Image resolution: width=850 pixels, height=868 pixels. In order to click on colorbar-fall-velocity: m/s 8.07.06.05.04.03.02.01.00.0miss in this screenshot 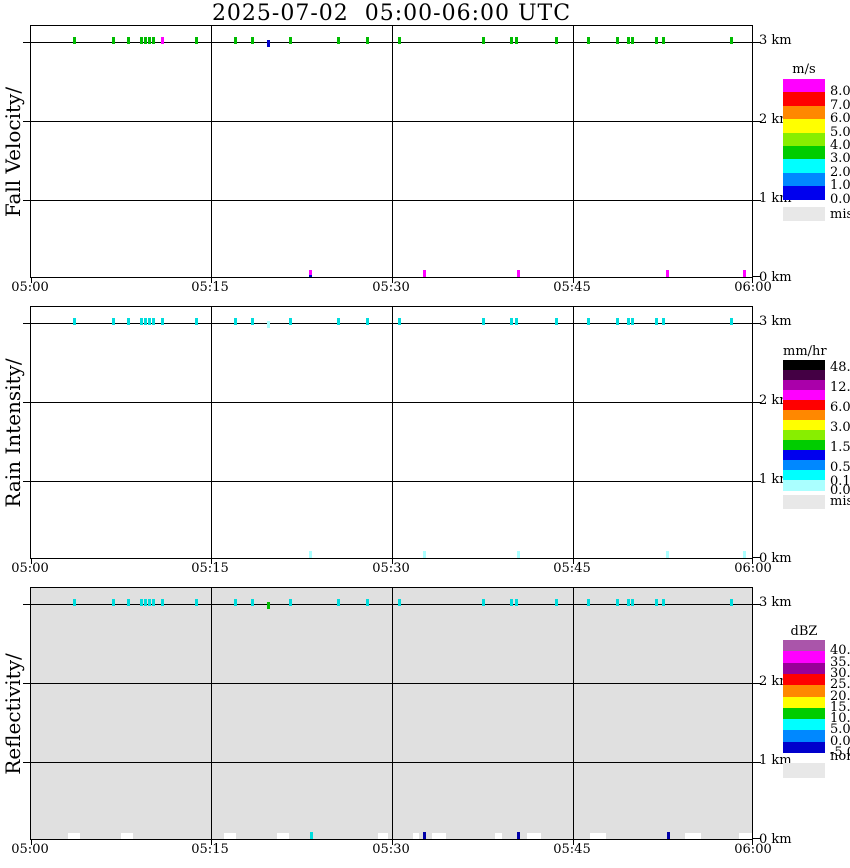, I will do `click(816, 187)`.